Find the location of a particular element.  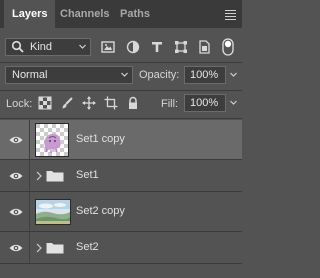

layer-name: Set1 copy is located at coordinates (100, 139).